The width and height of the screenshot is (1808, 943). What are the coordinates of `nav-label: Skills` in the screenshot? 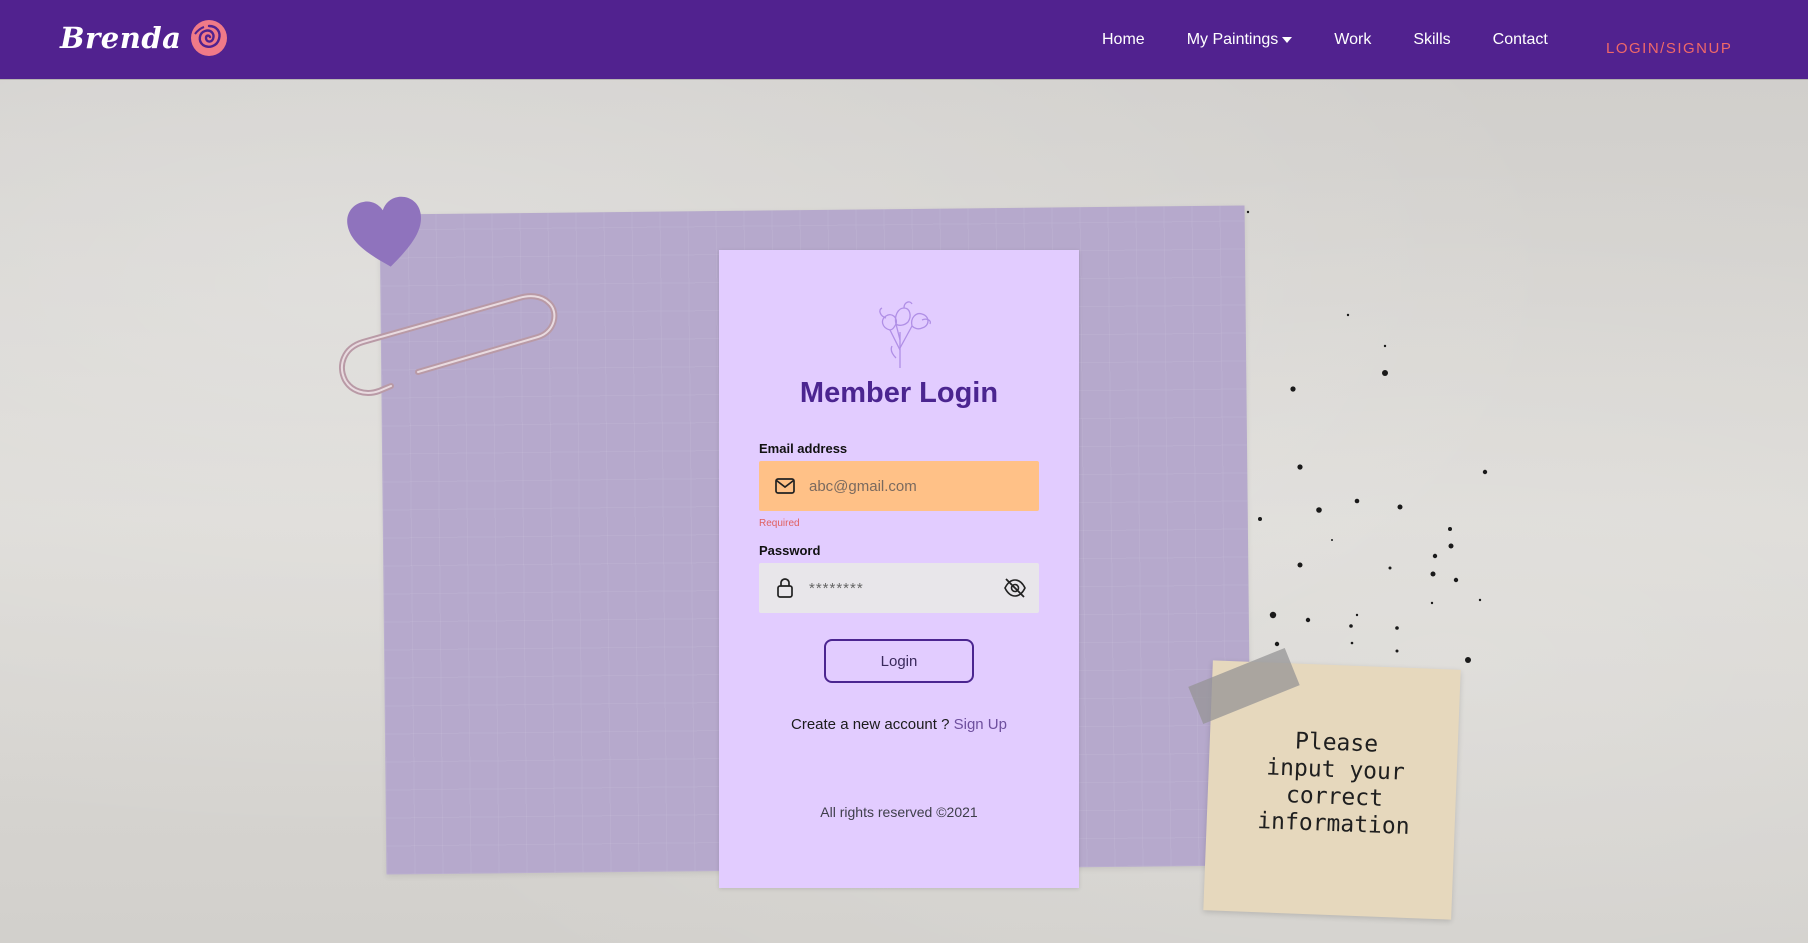 It's located at (1432, 39).